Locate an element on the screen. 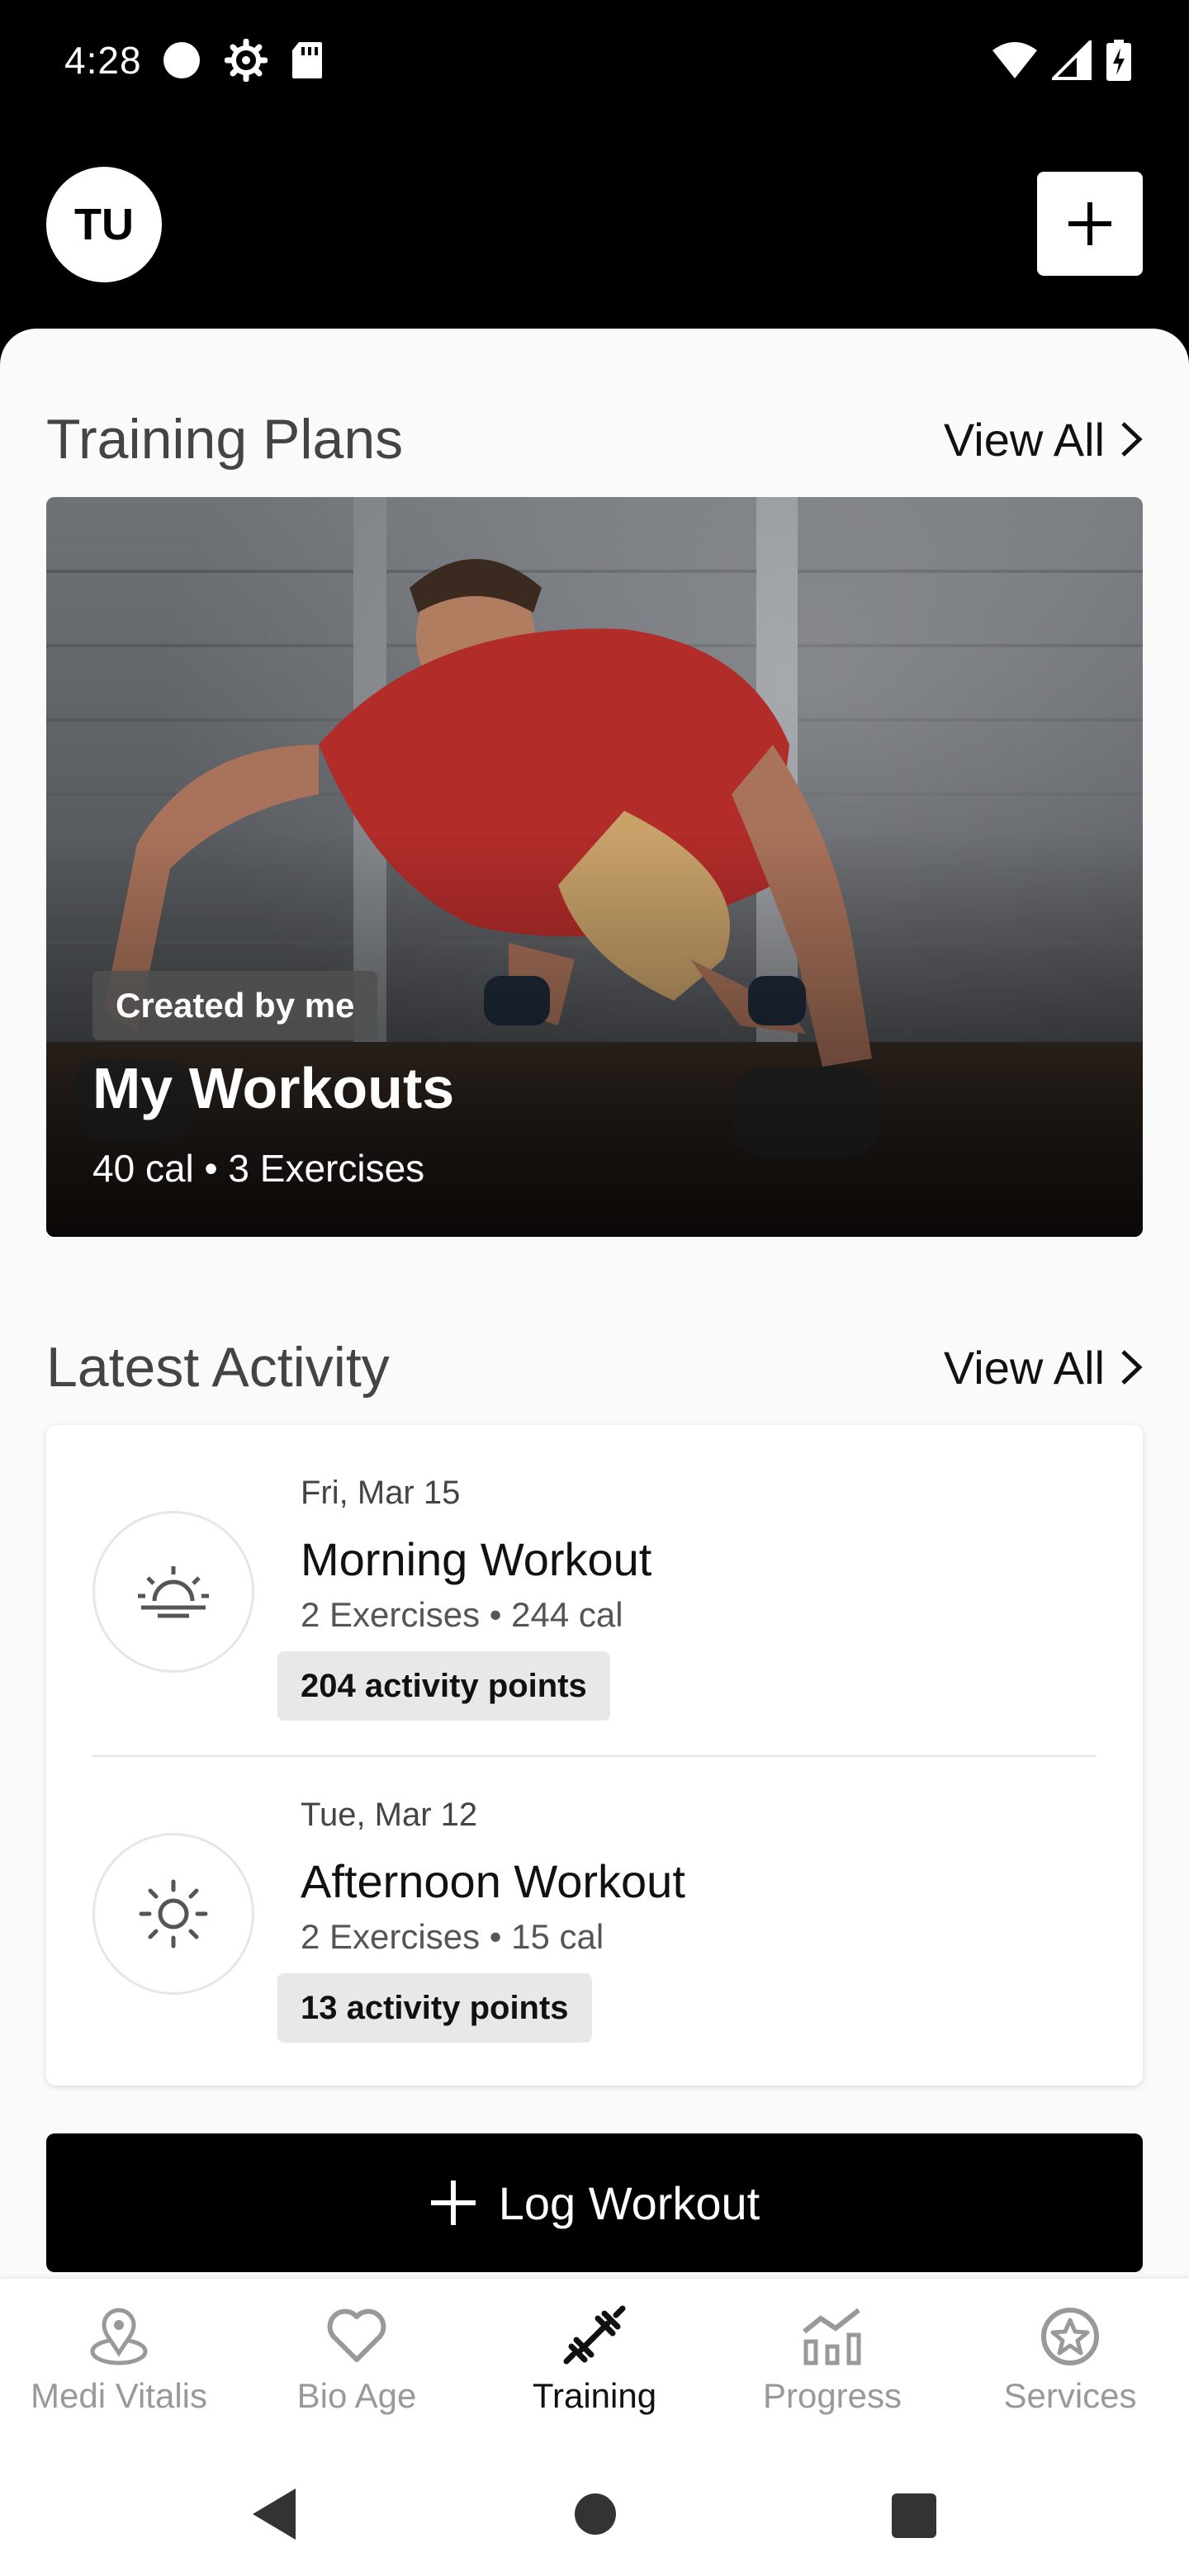 The height and width of the screenshot is (2576, 1189). system-navigation-bar is located at coordinates (594, 2510).